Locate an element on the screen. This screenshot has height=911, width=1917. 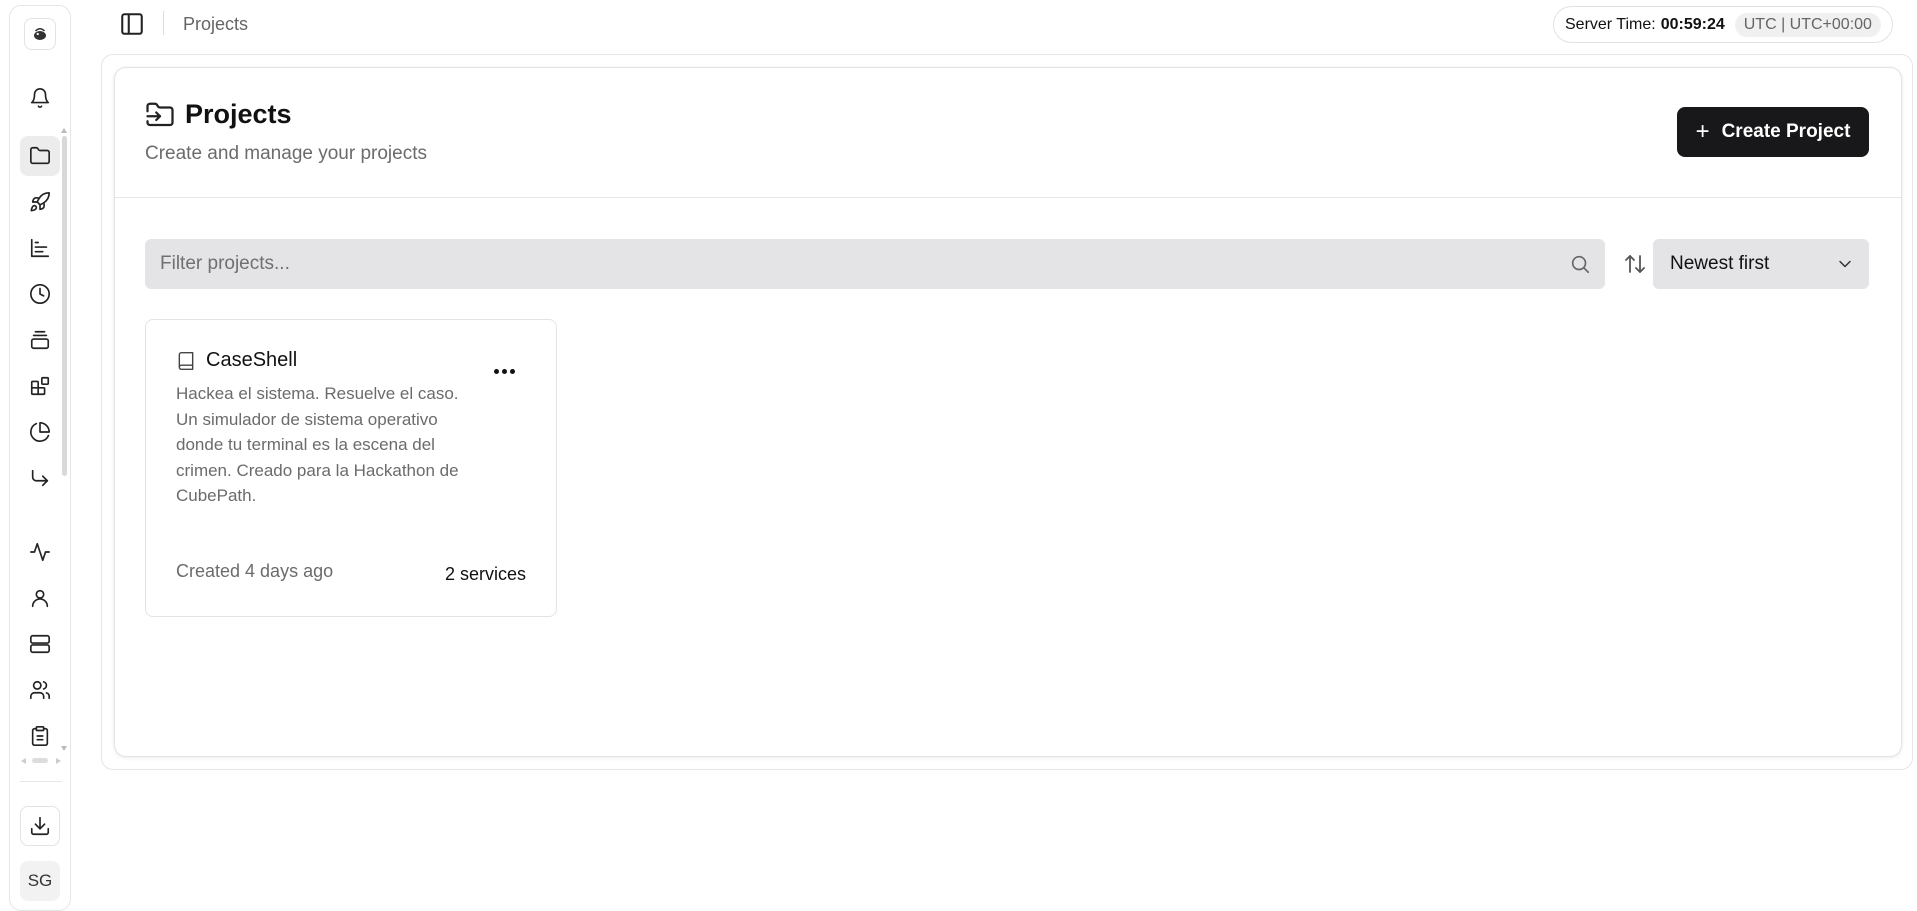
server-time-value: 00:59:24 is located at coordinates (1692, 24).